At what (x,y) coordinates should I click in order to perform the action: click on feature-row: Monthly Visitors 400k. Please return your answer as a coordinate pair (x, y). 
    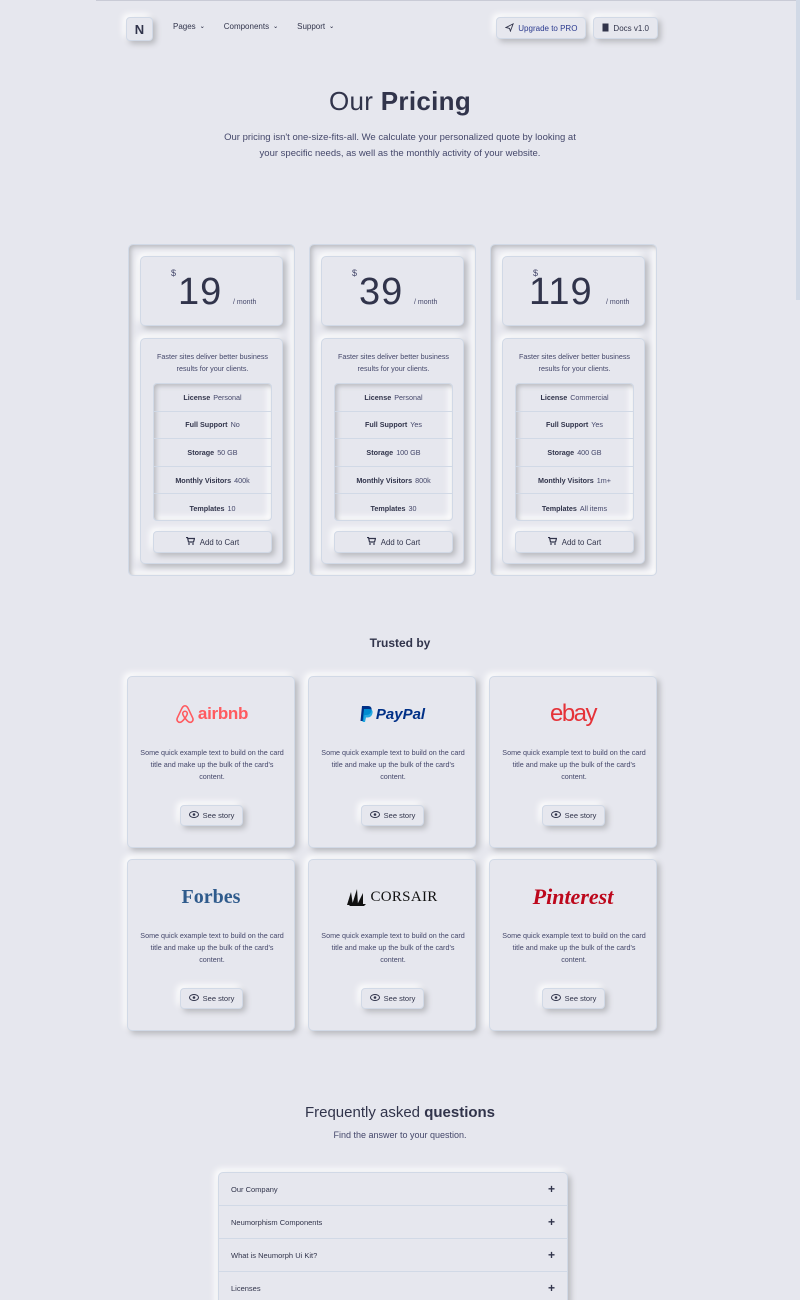
    Looking at the image, I should click on (212, 481).